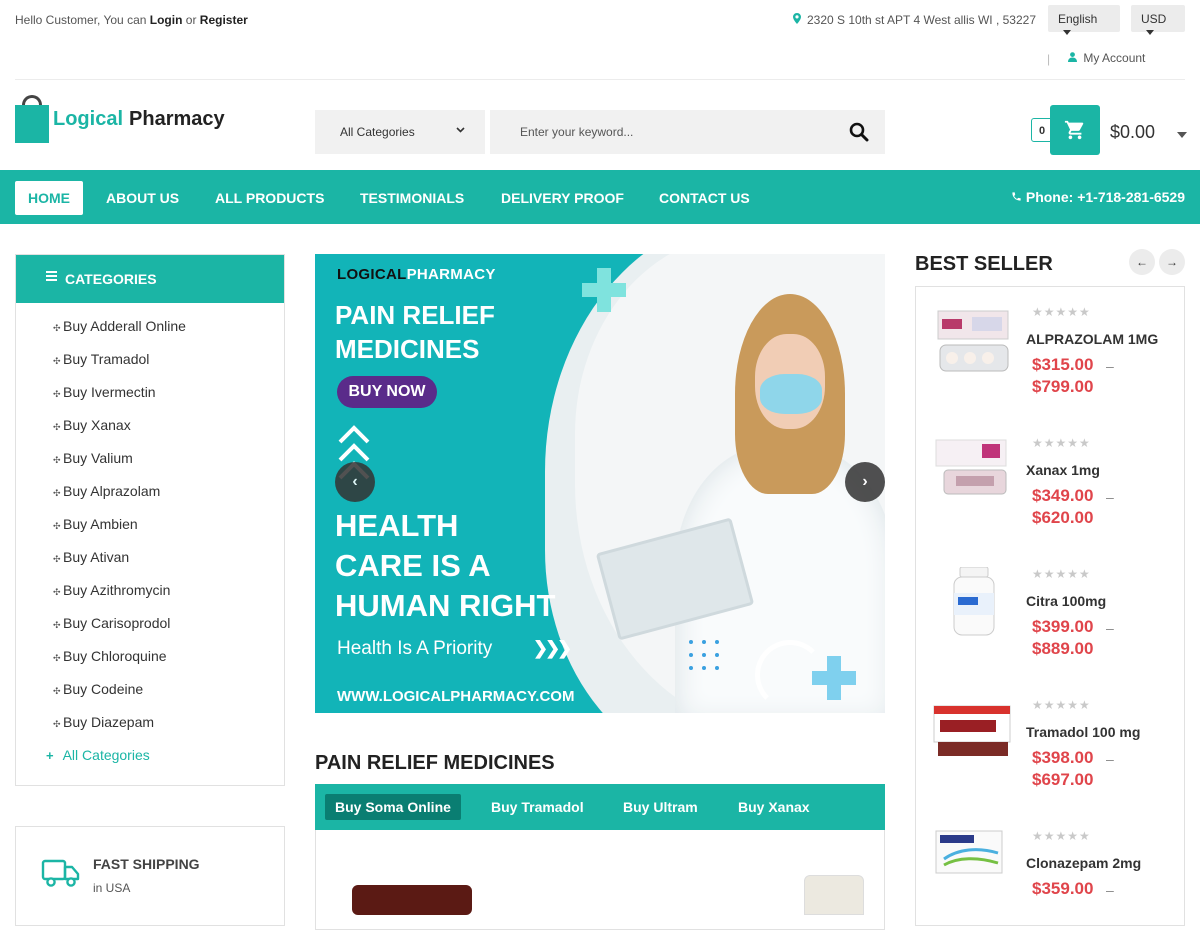  What do you see at coordinates (150, 691) in the screenshot?
I see `category-item: ✣ Buy Codeine` at bounding box center [150, 691].